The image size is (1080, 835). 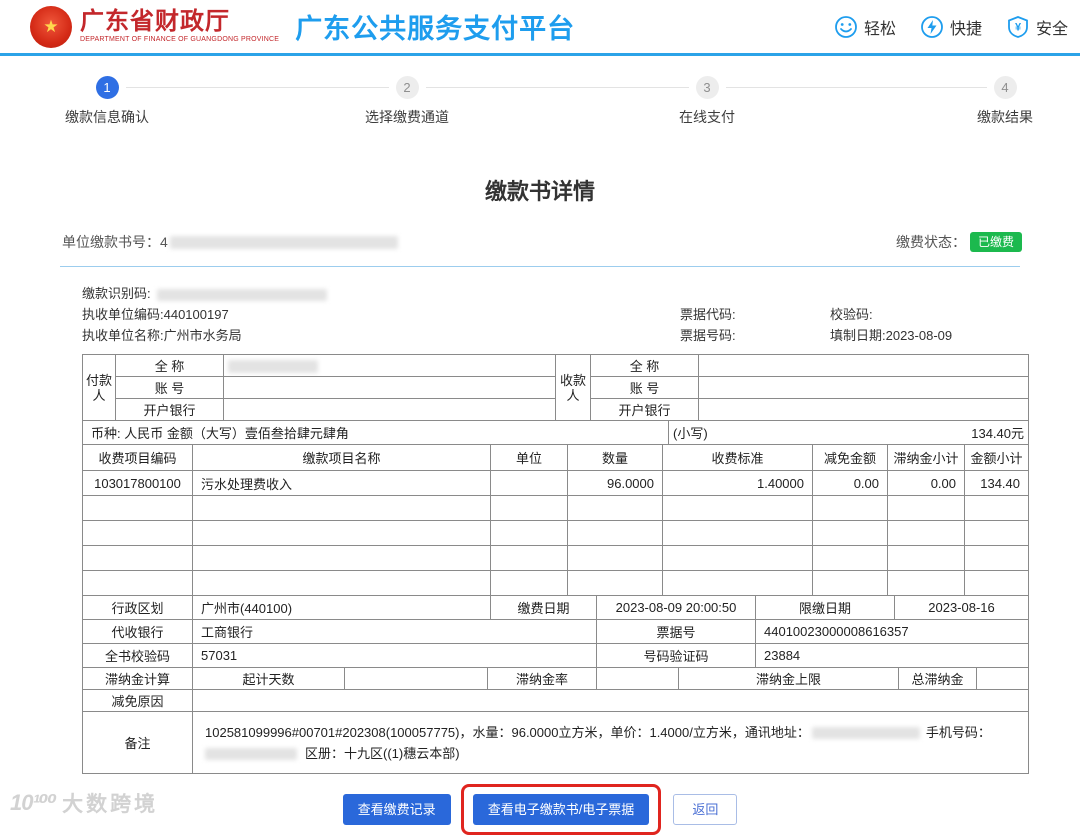 What do you see at coordinates (705, 809) in the screenshot?
I see `back-button: 返回` at bounding box center [705, 809].